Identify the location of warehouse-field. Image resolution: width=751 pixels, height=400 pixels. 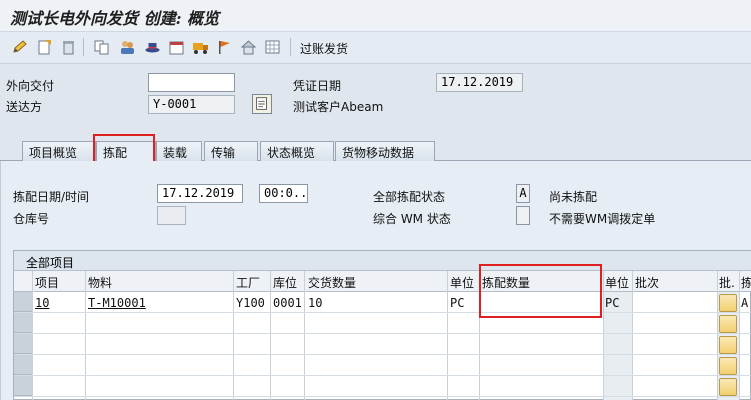
(171, 215).